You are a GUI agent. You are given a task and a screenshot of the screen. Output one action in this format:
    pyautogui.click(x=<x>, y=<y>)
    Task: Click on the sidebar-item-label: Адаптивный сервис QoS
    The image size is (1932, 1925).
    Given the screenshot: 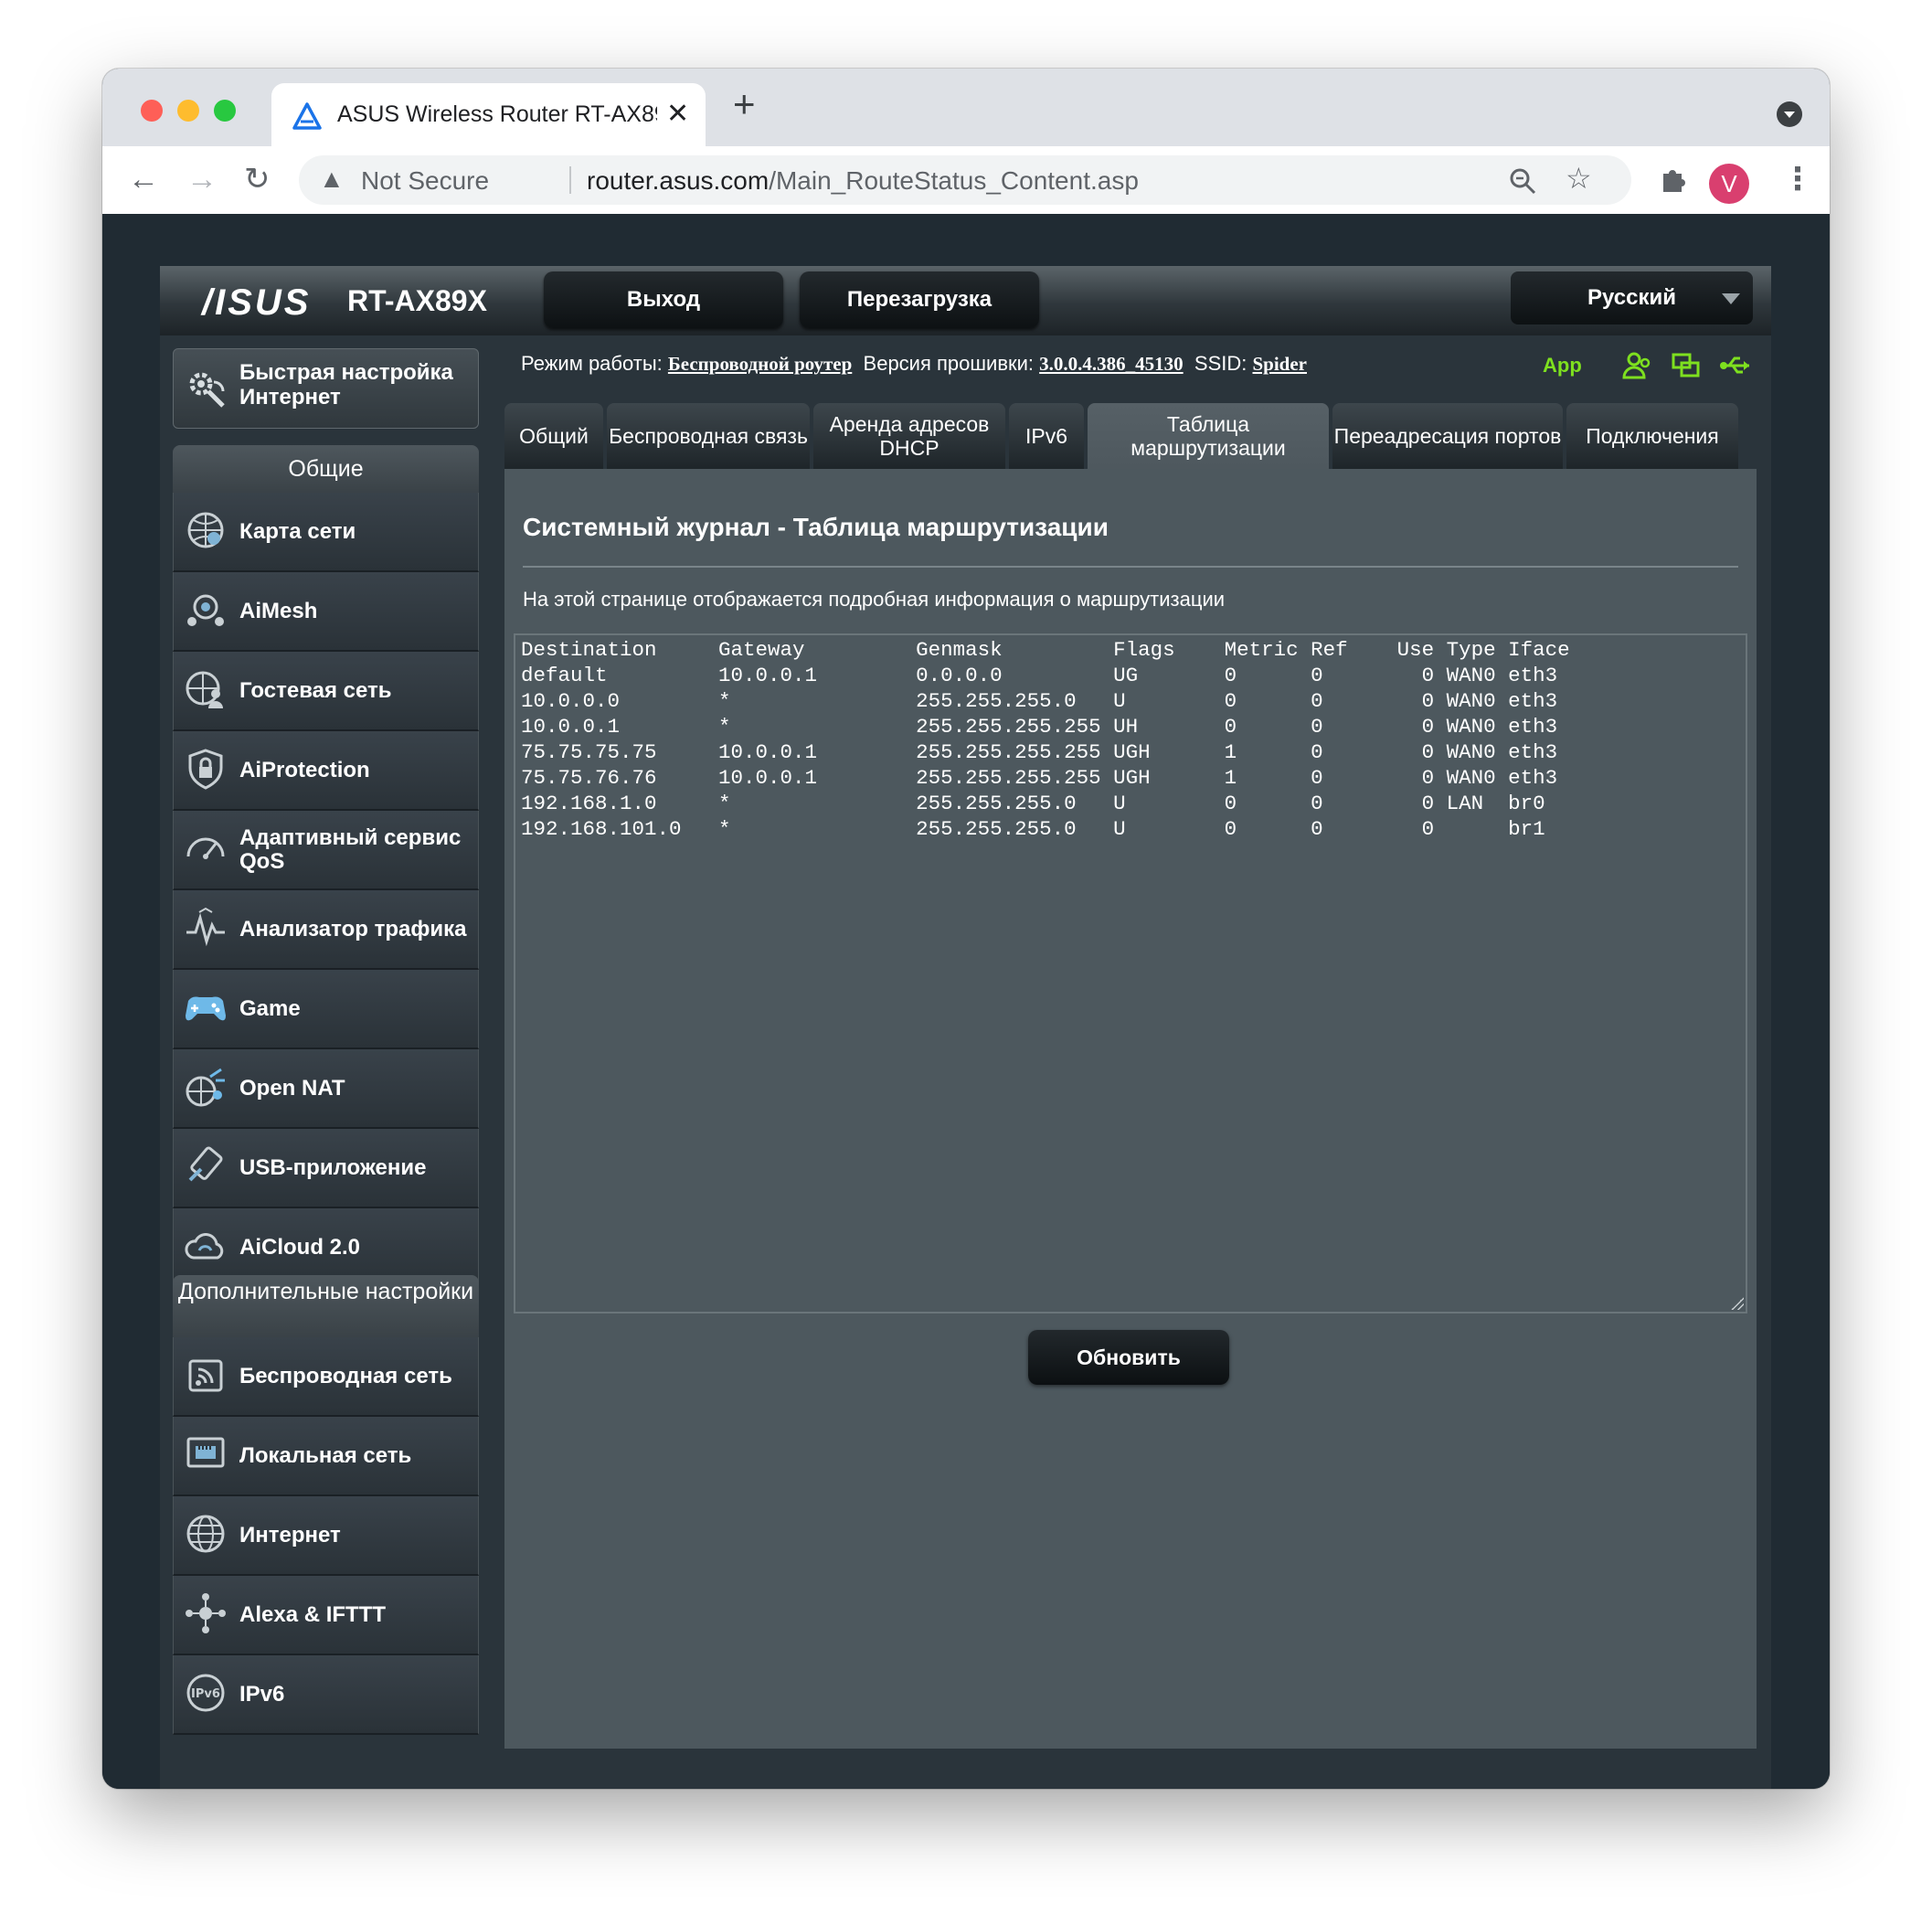 What is the action you would take?
    pyautogui.click(x=350, y=849)
    